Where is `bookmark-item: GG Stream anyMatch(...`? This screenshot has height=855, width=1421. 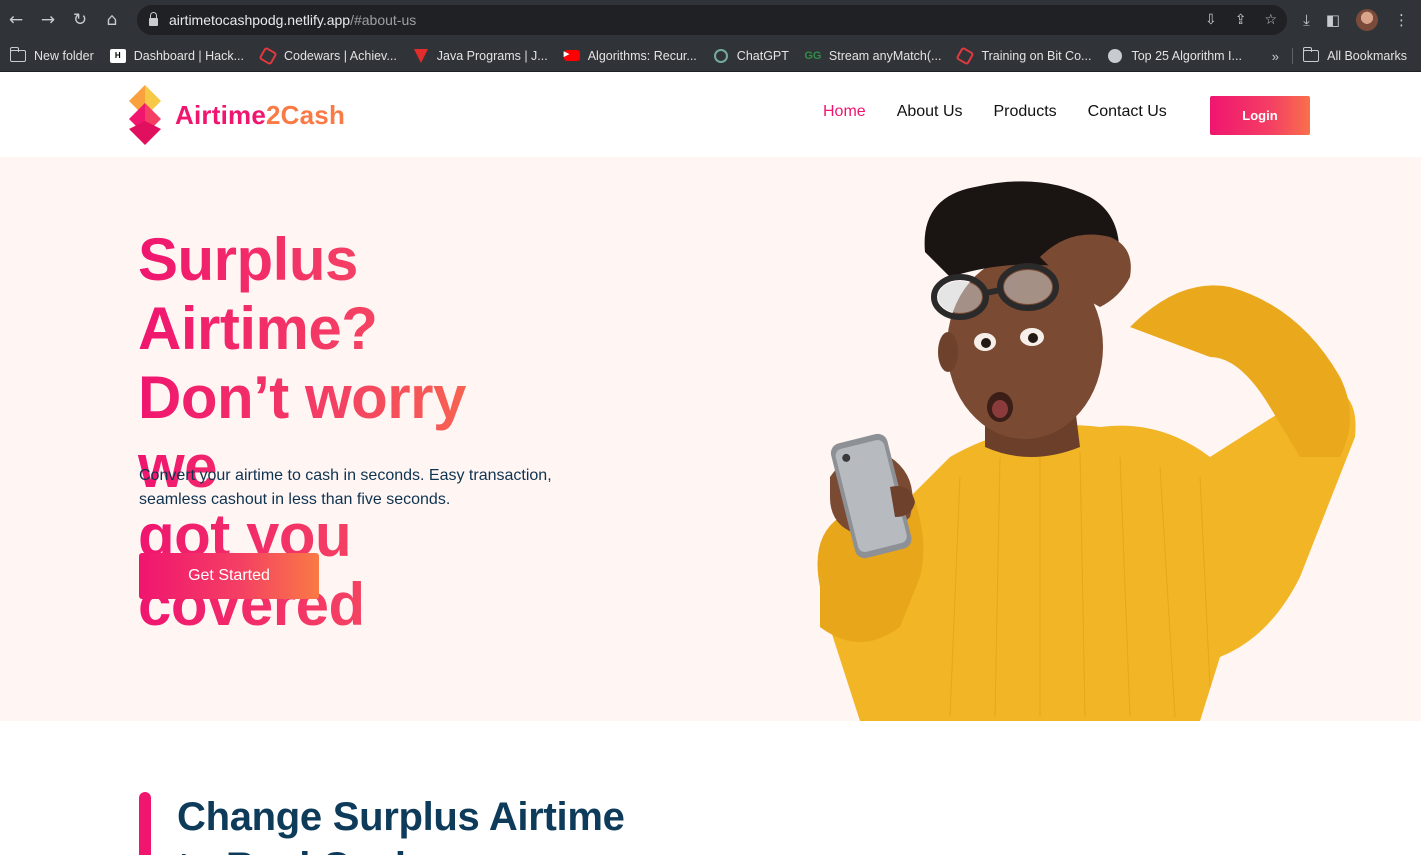 bookmark-item: GG Stream anyMatch(... is located at coordinates (873, 55).